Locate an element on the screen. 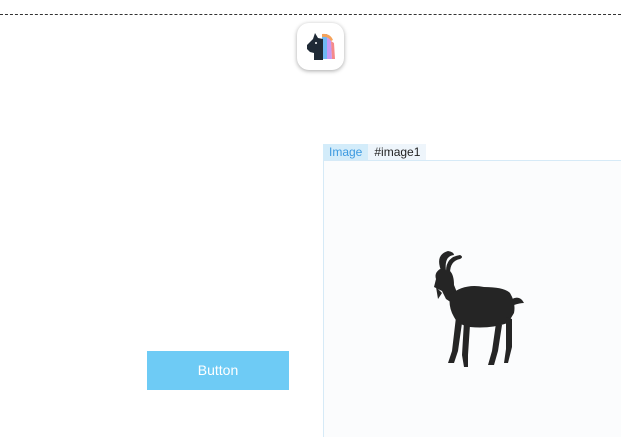 Image resolution: width=621 pixels, height=437 pixels. unicorn-icon is located at coordinates (320, 46).